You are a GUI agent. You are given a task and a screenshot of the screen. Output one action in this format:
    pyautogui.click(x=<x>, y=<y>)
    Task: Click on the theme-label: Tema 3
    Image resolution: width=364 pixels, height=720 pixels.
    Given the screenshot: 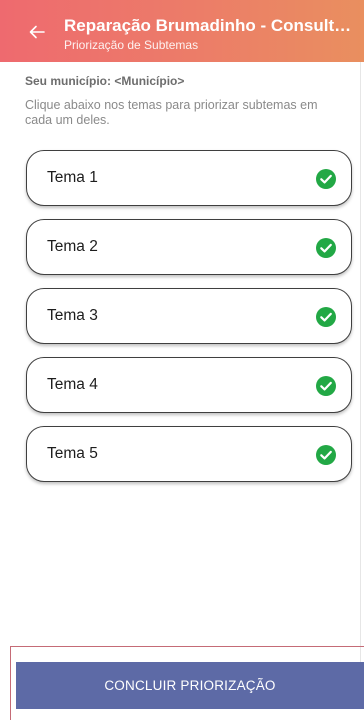 What is the action you would take?
    pyautogui.click(x=72, y=315)
    